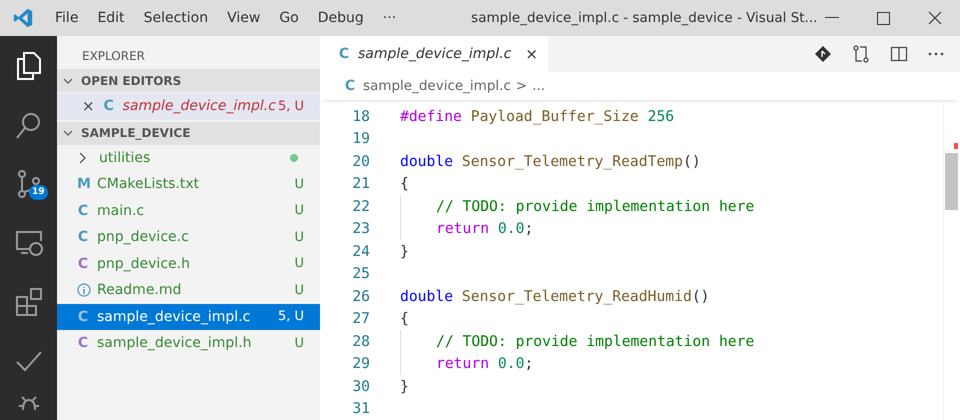  I want to click on menu-item: ···, so click(389, 18).